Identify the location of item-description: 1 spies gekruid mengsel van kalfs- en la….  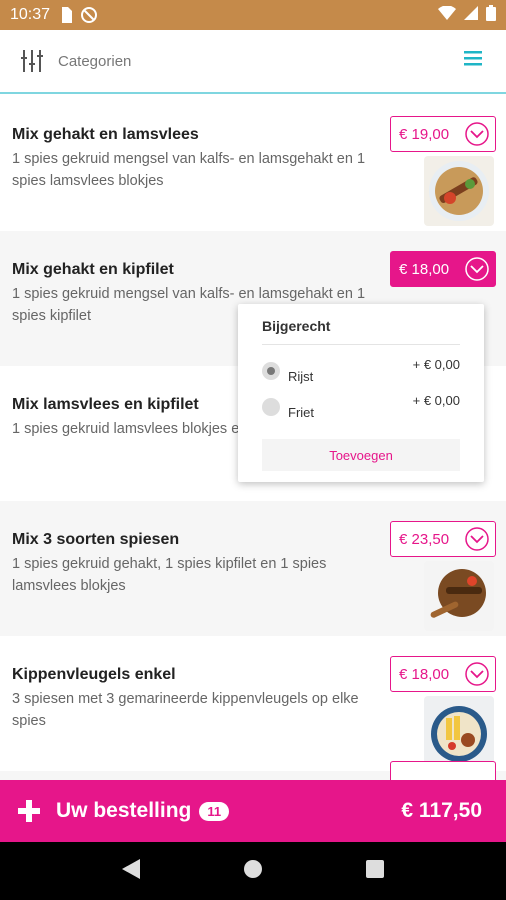
(189, 170).